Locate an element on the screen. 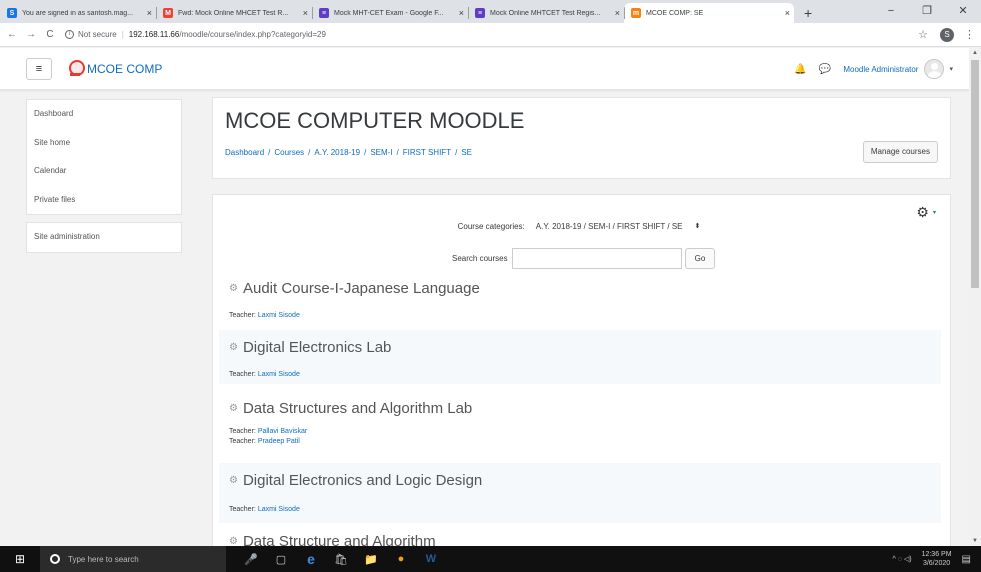  reload-button: C is located at coordinates (50, 34).